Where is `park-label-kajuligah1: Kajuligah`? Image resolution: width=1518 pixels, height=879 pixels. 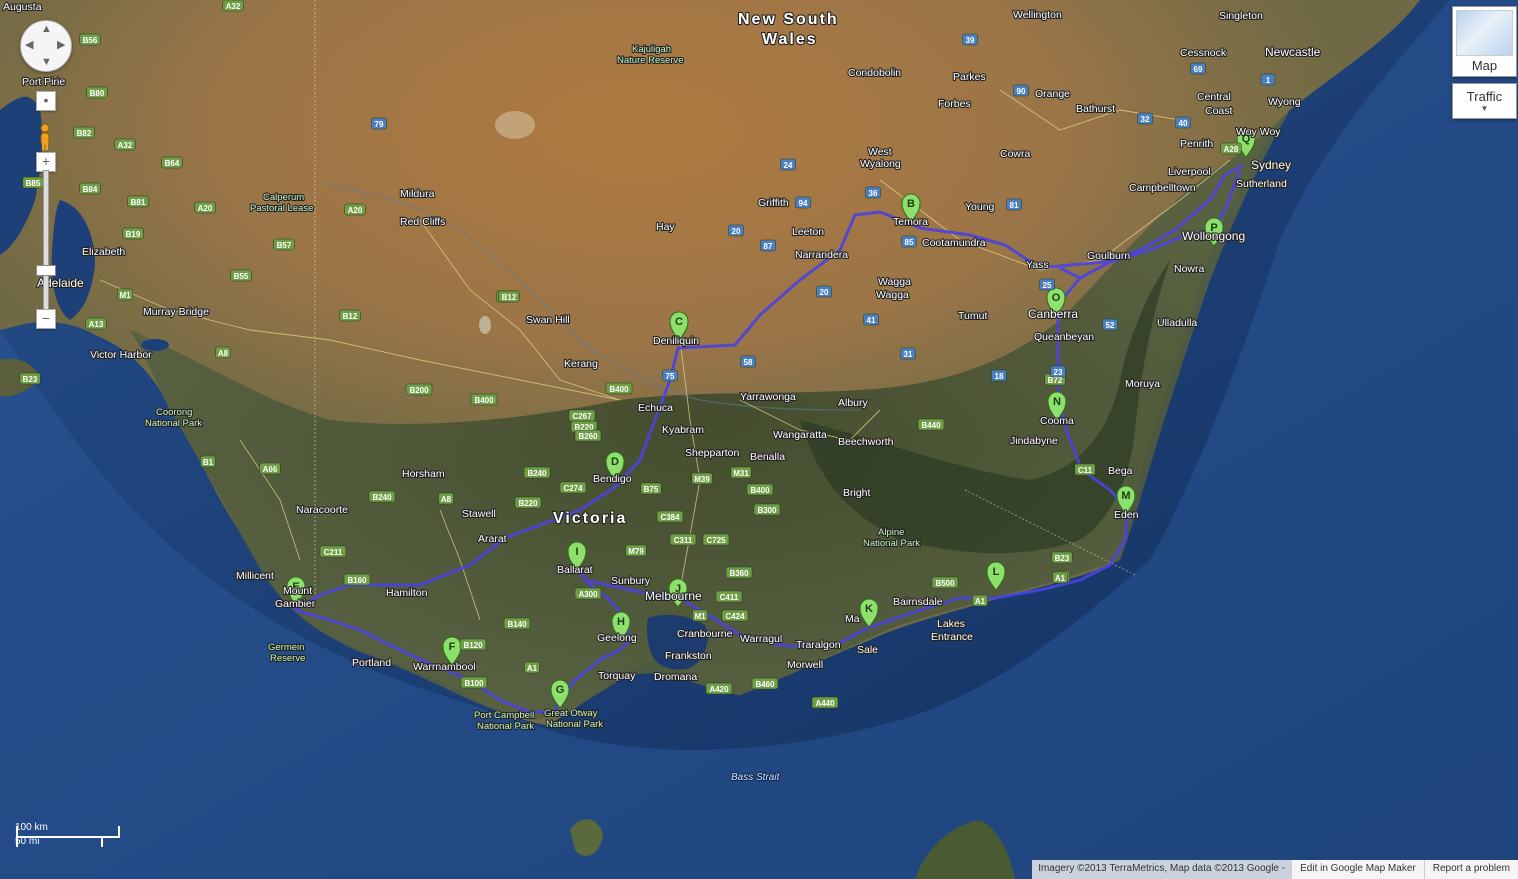
park-label-kajuligah1: Kajuligah is located at coordinates (651, 49).